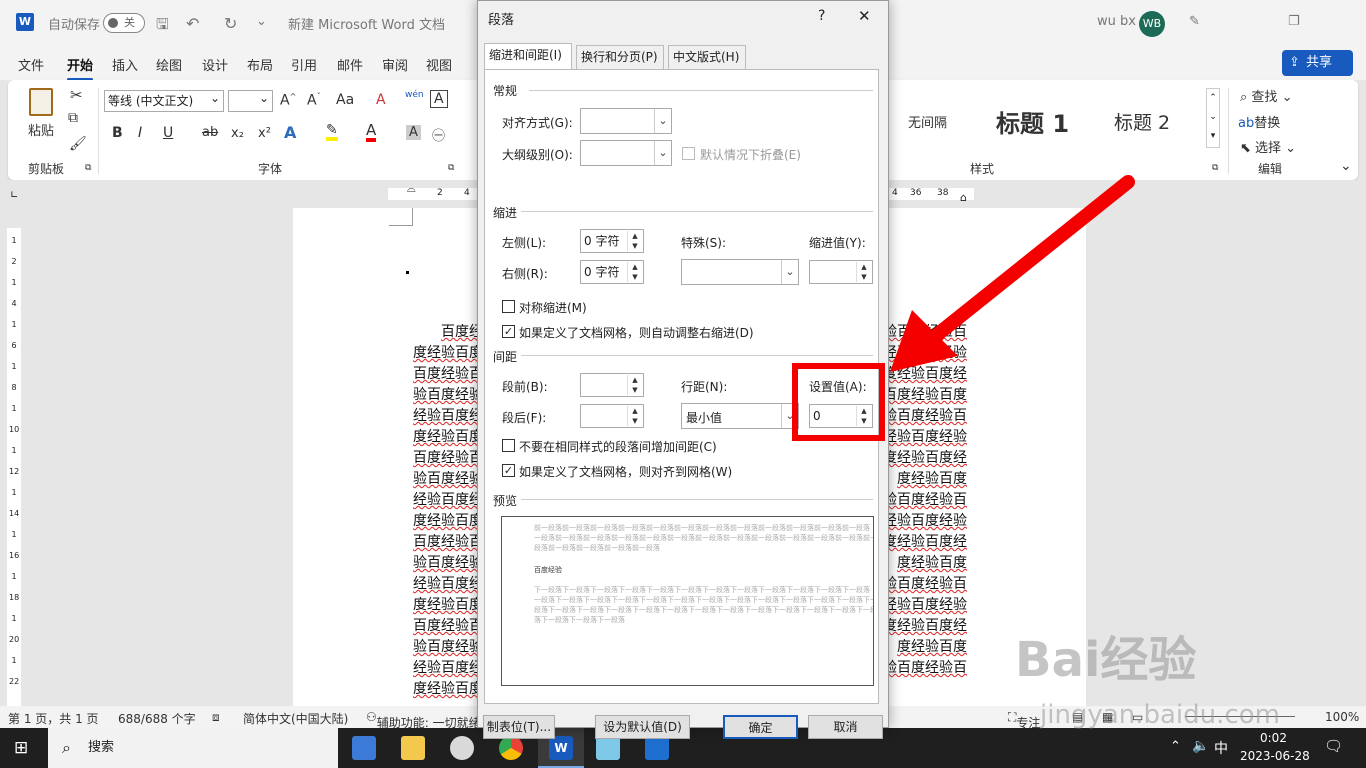 The height and width of the screenshot is (768, 1366). What do you see at coordinates (237, 133) in the screenshot?
I see `subscript-button: x₂` at bounding box center [237, 133].